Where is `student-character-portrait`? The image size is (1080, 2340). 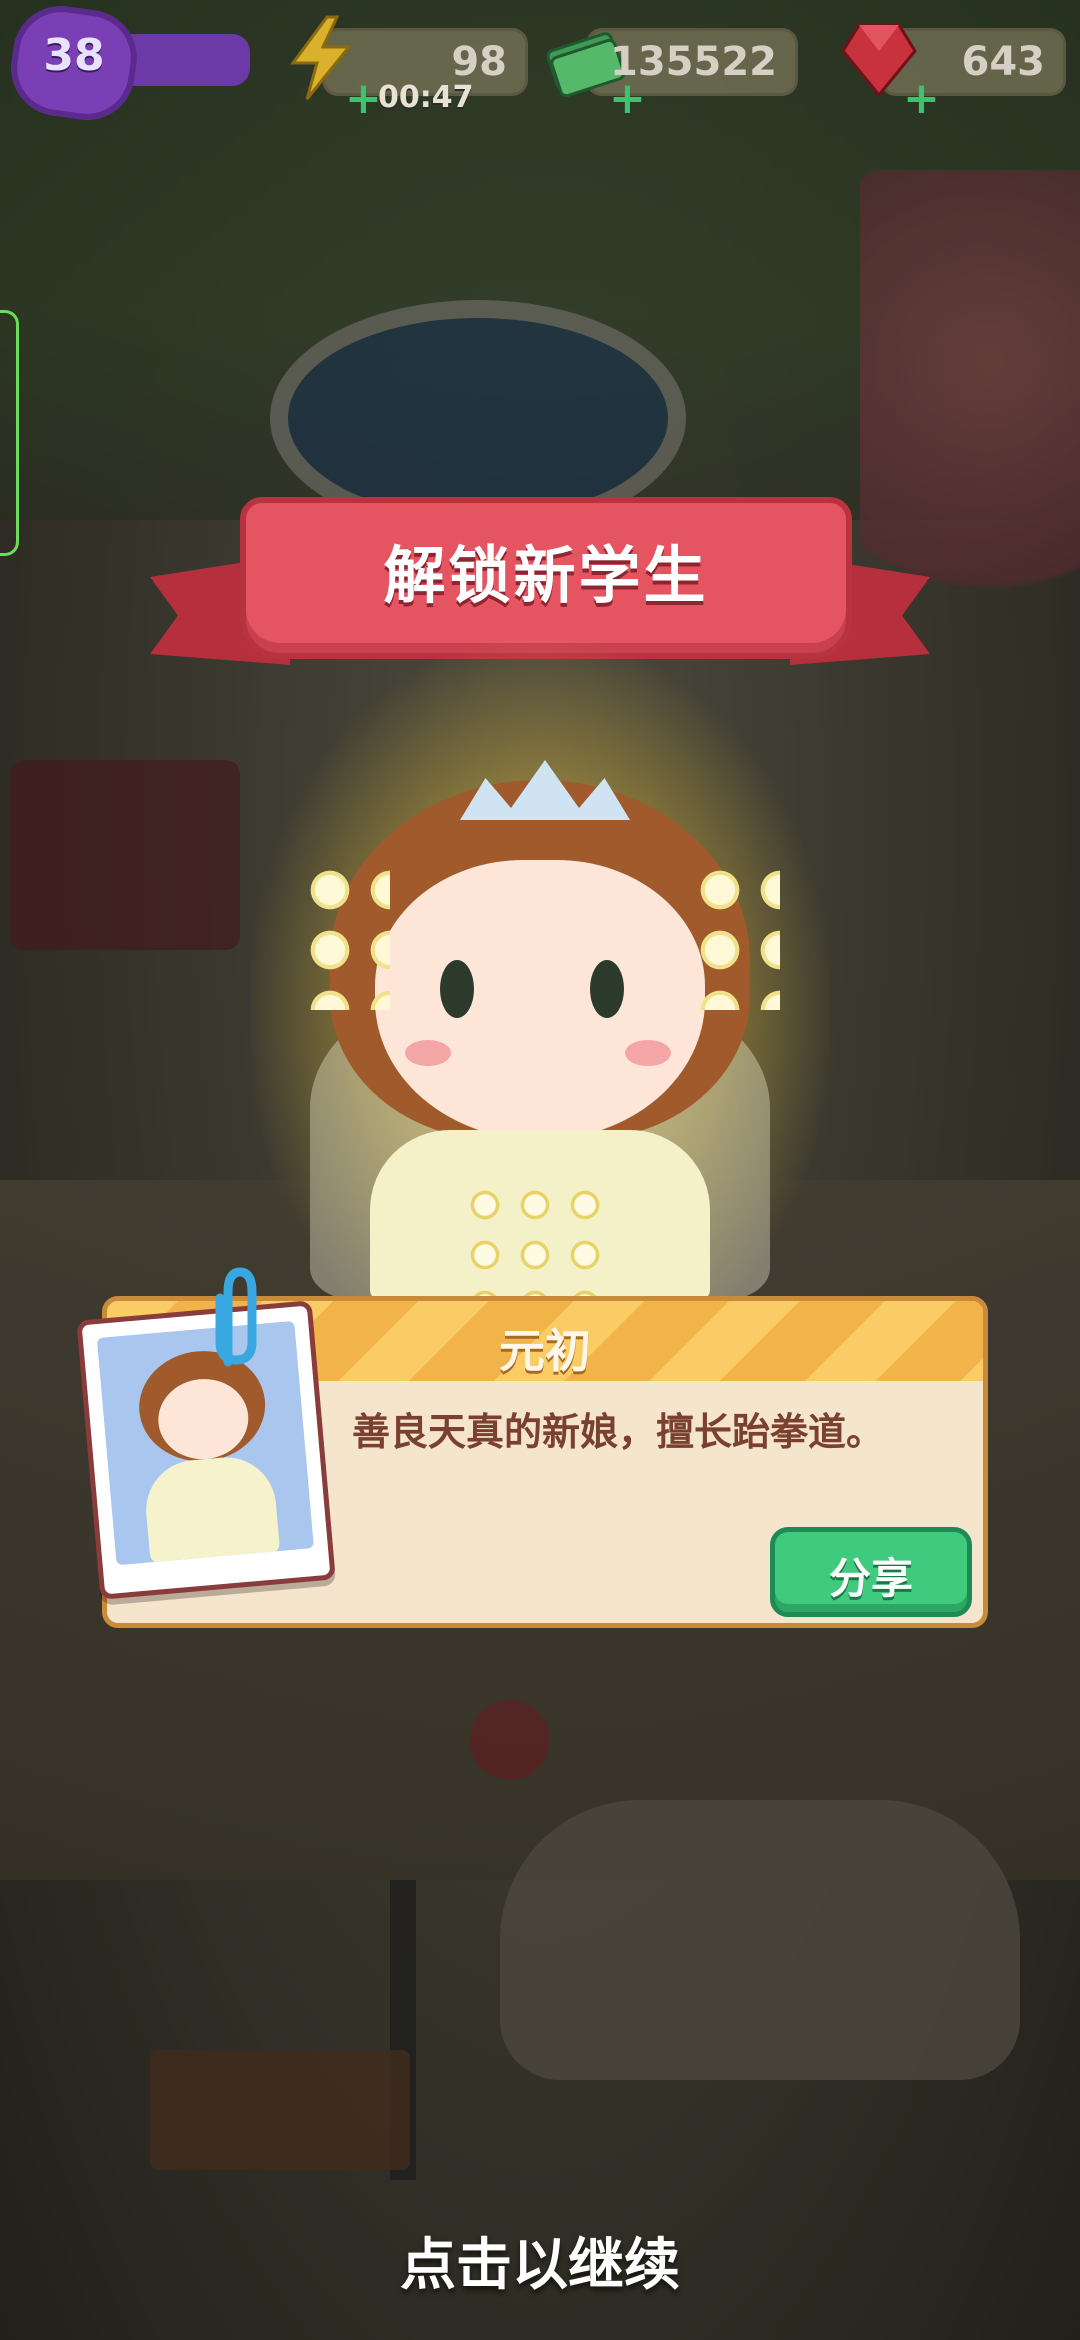
student-character-portrait is located at coordinates (540, 1020).